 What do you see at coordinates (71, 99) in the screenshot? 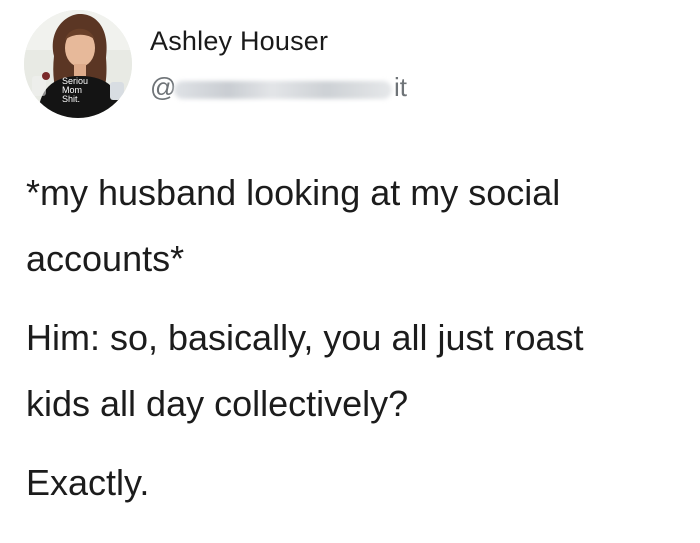
I see `shirt-text-line-3: Shit.` at bounding box center [71, 99].